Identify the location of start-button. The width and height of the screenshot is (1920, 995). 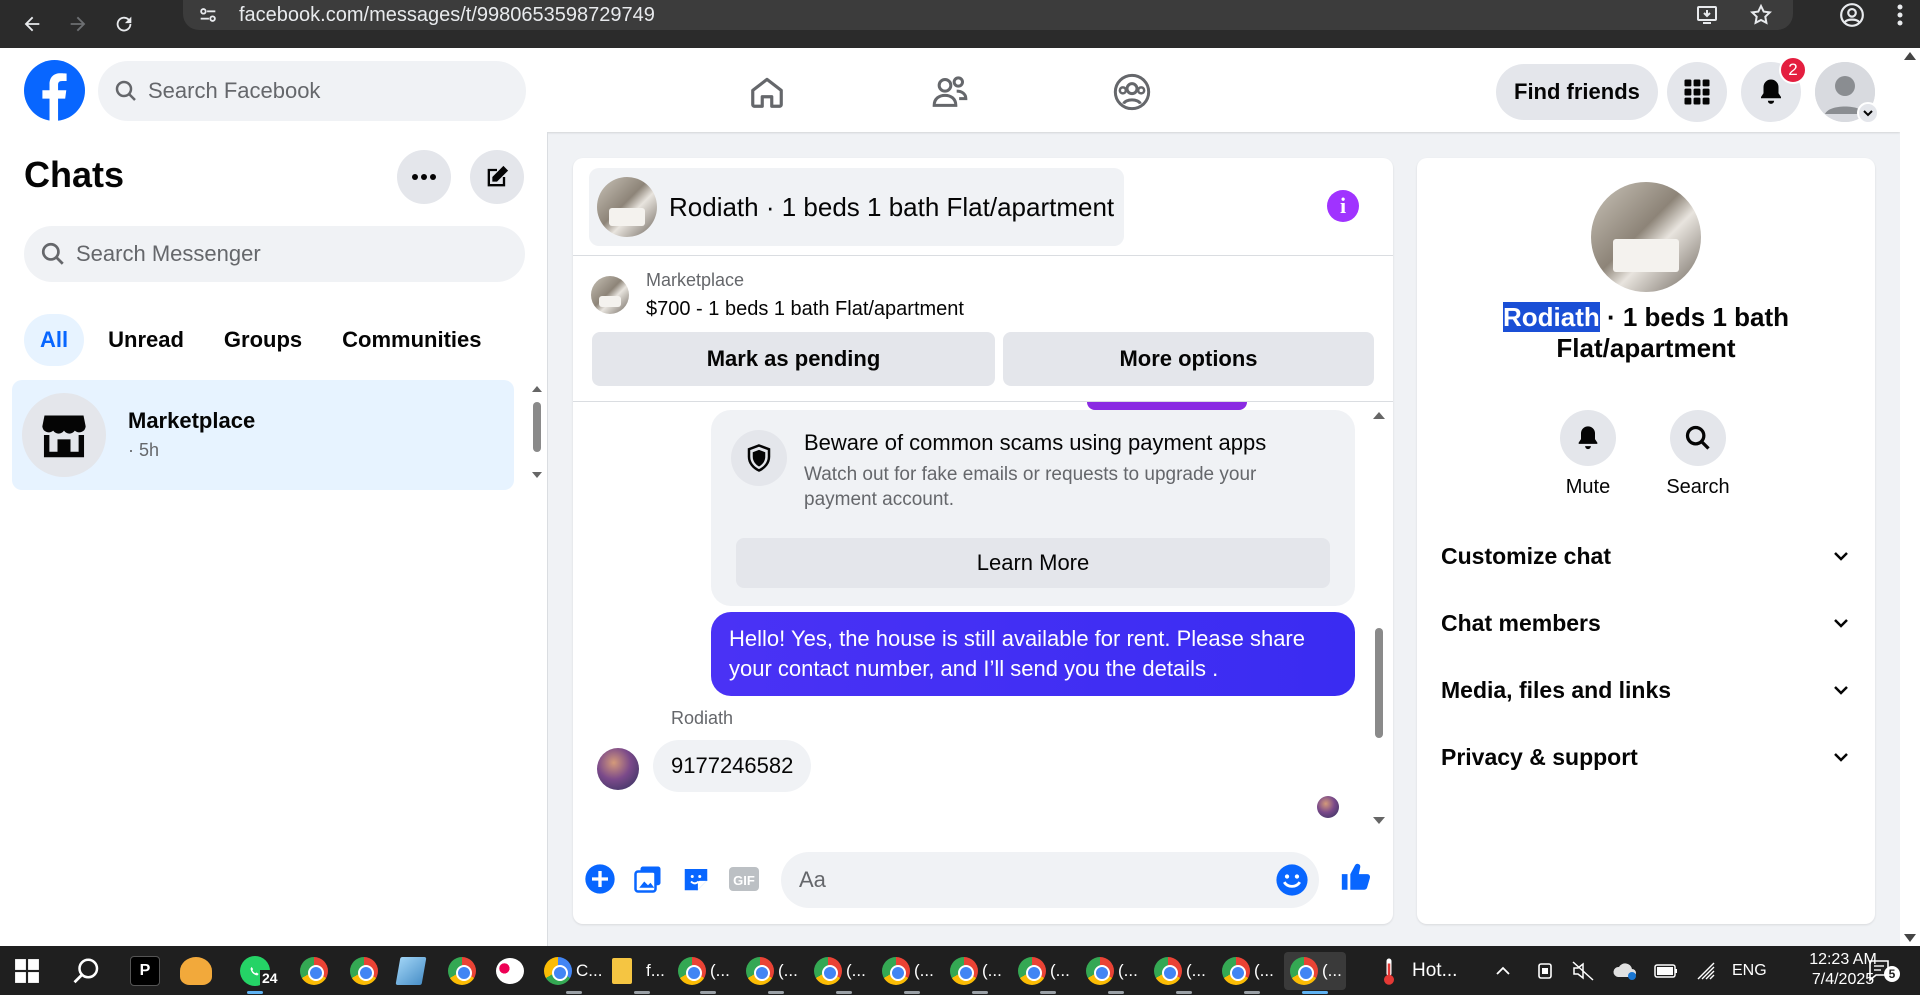
(27, 971).